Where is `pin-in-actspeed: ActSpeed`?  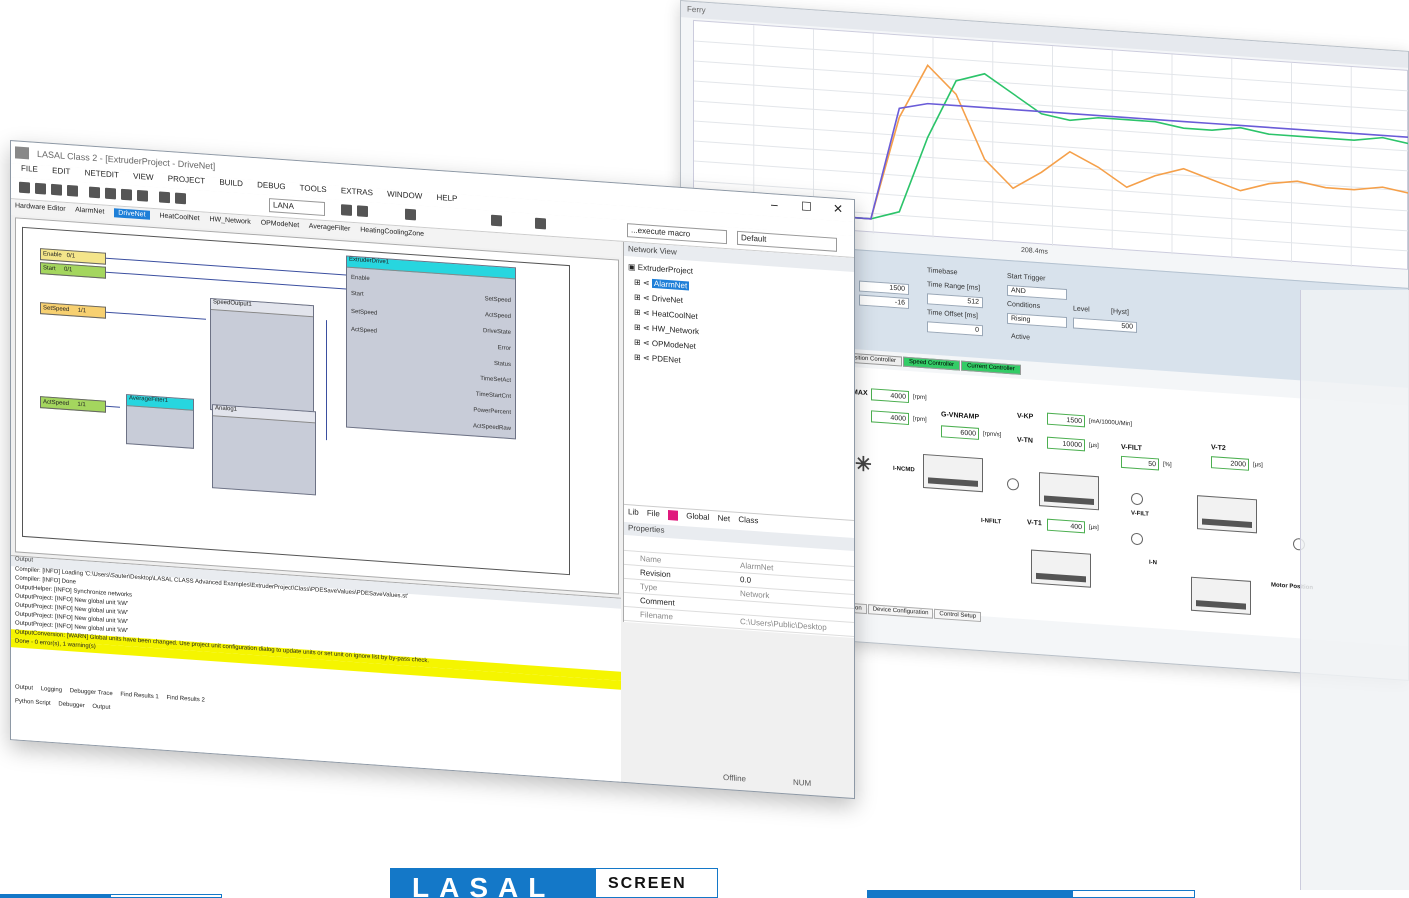
pin-in-actspeed: ActSpeed is located at coordinates (364, 330).